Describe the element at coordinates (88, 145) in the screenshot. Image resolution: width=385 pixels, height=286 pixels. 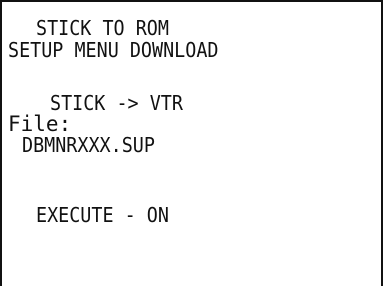
I see `file-name: DBMNRXXX.SUP` at that location.